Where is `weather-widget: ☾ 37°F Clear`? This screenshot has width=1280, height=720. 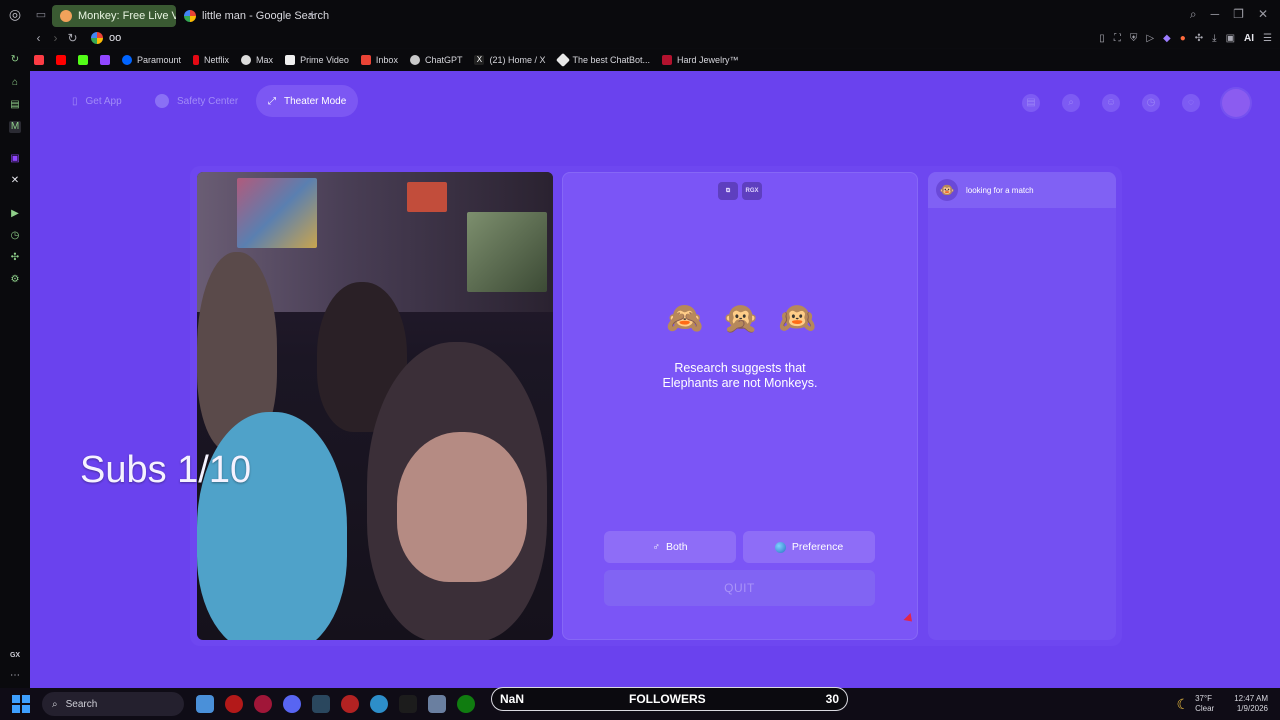
weather-widget: ☾ 37°F Clear is located at coordinates (1196, 704).